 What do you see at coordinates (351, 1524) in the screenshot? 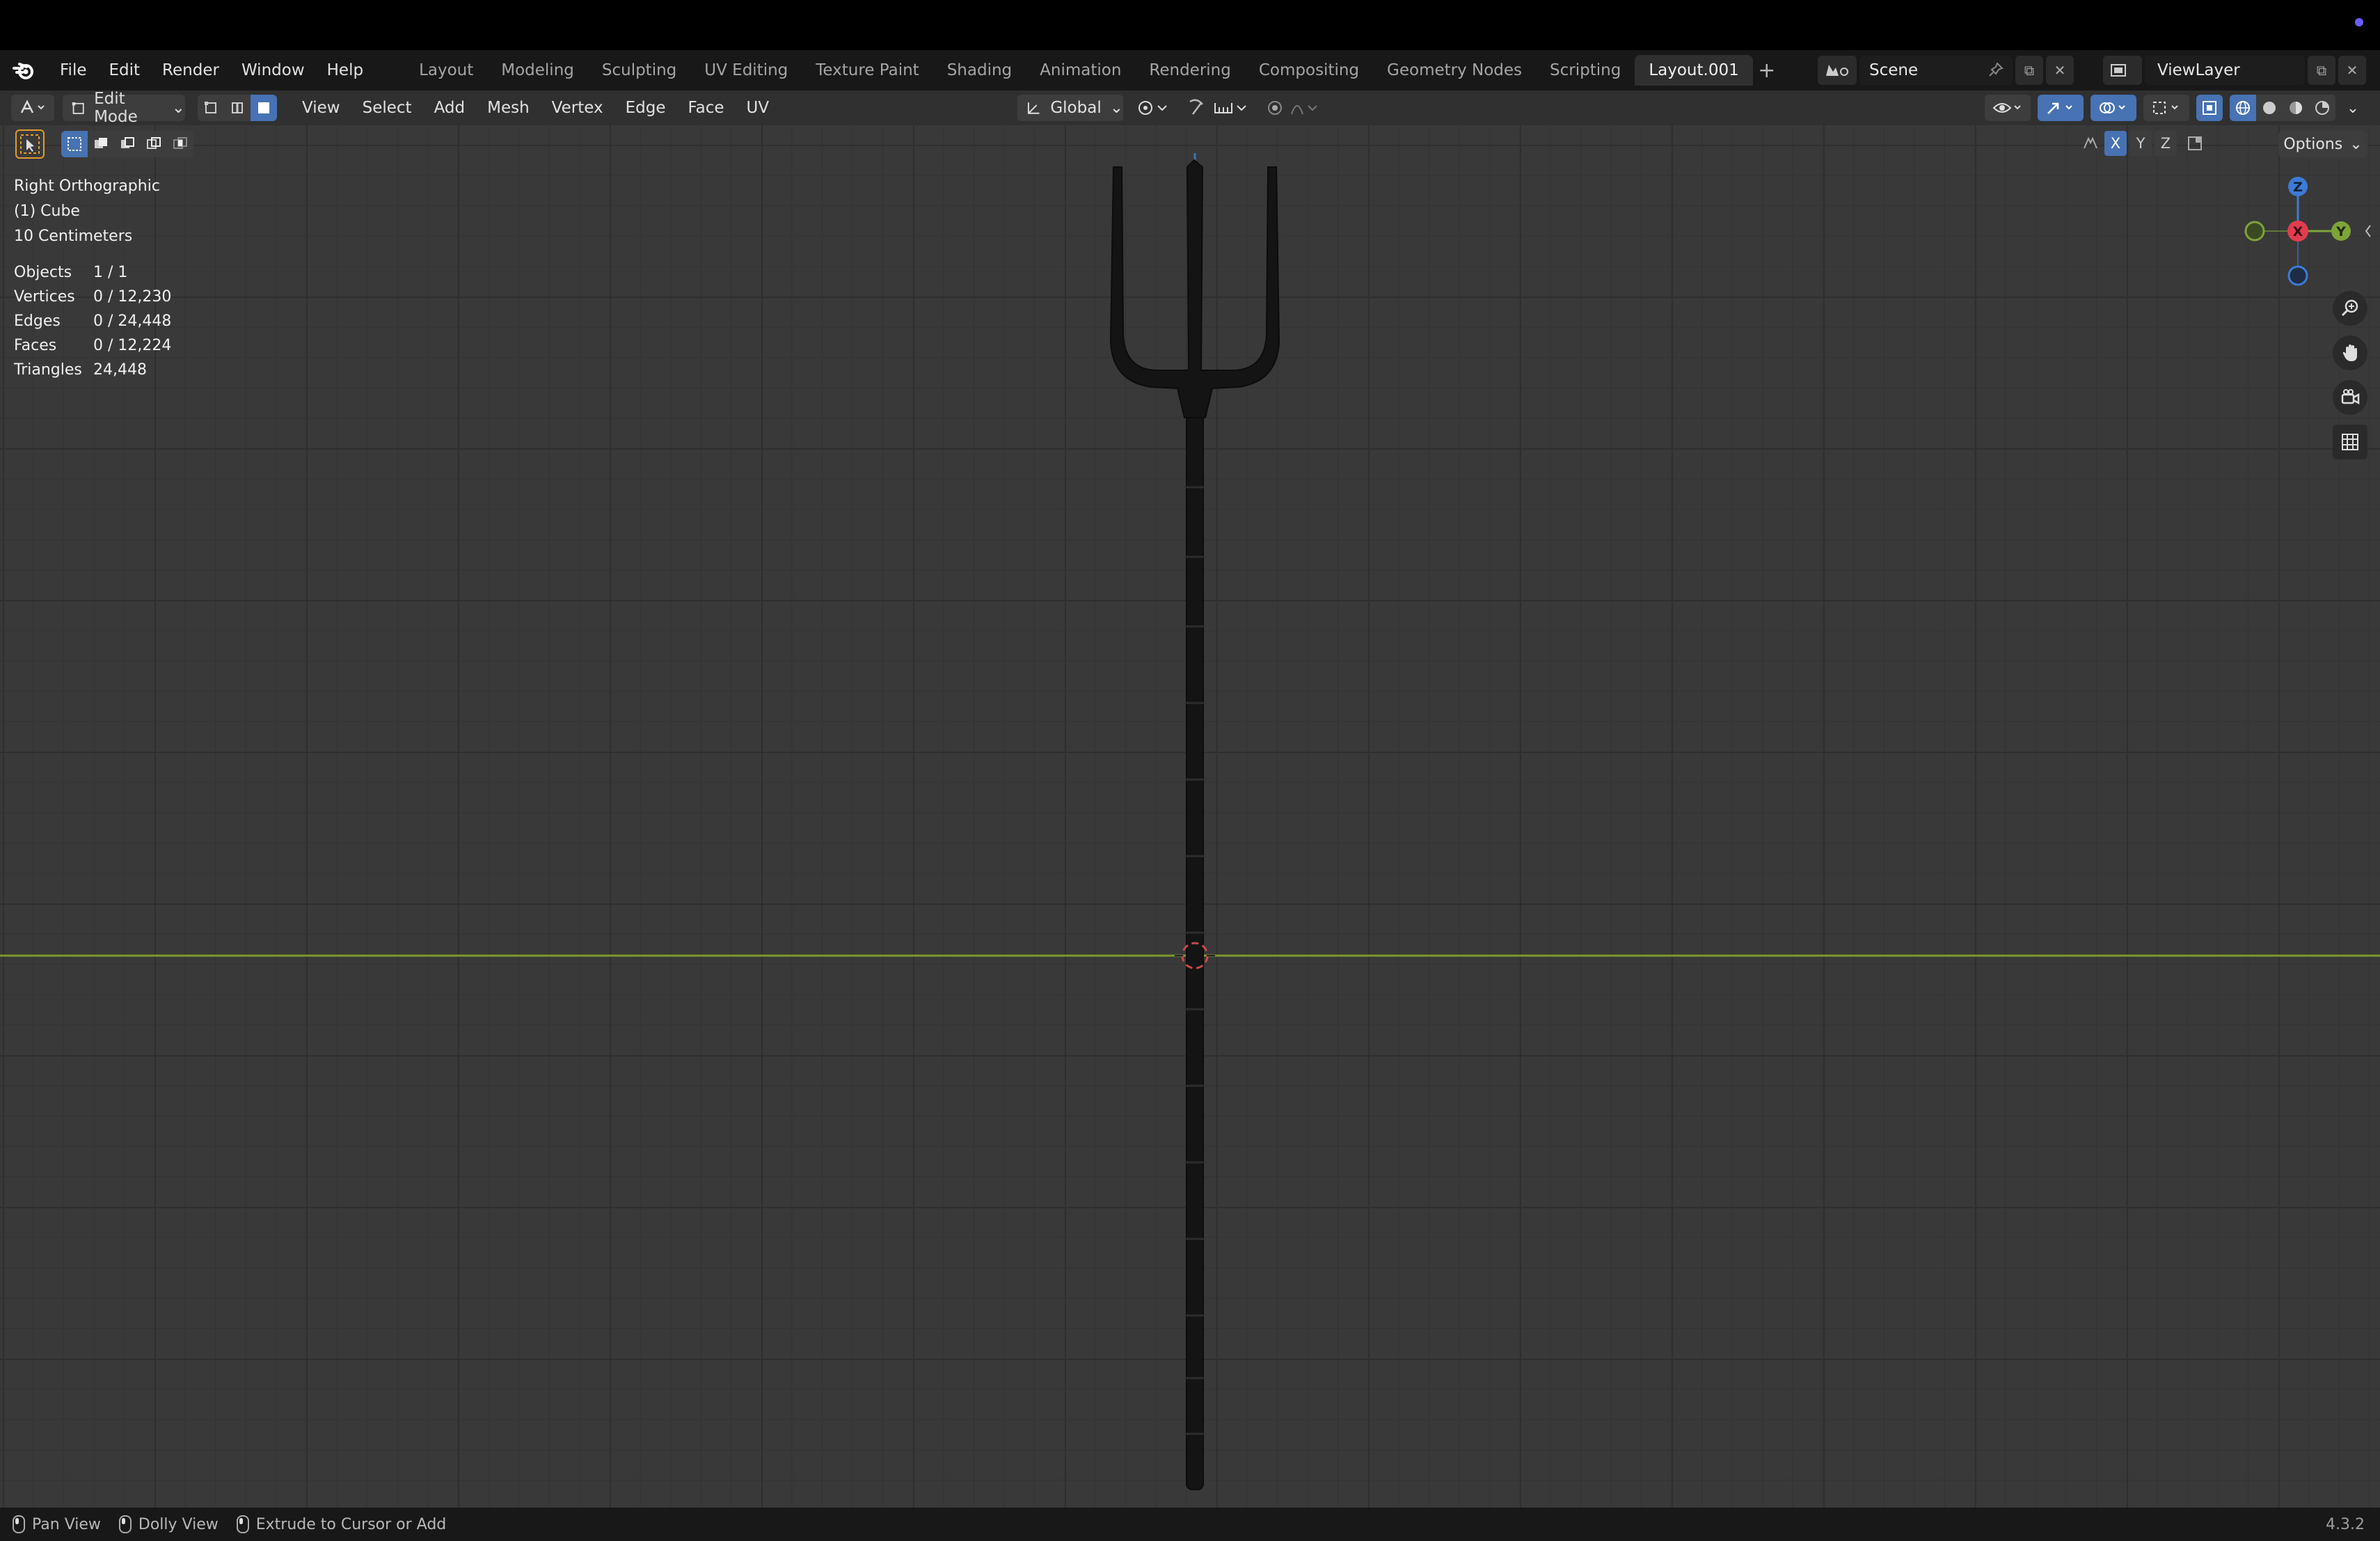
I see `status-label: Extrude to Cursor or Add` at bounding box center [351, 1524].